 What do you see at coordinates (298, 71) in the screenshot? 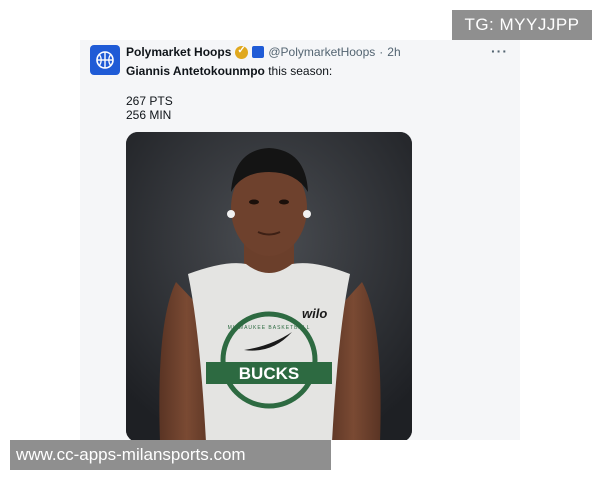
I see `tweet-text-rest: this season:` at bounding box center [298, 71].